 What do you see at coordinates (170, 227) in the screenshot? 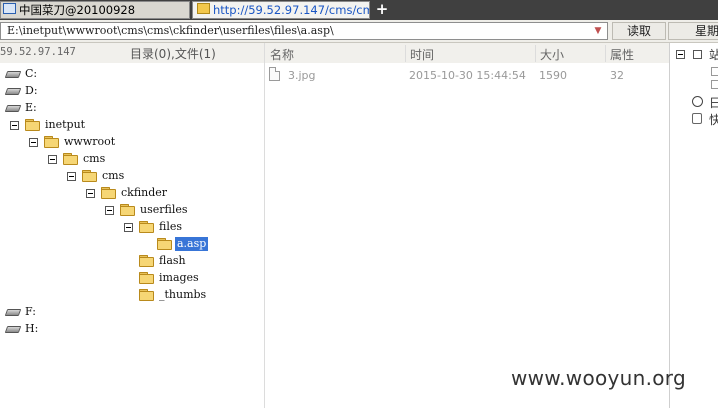
I see `tree-item-files: files` at bounding box center [170, 227].